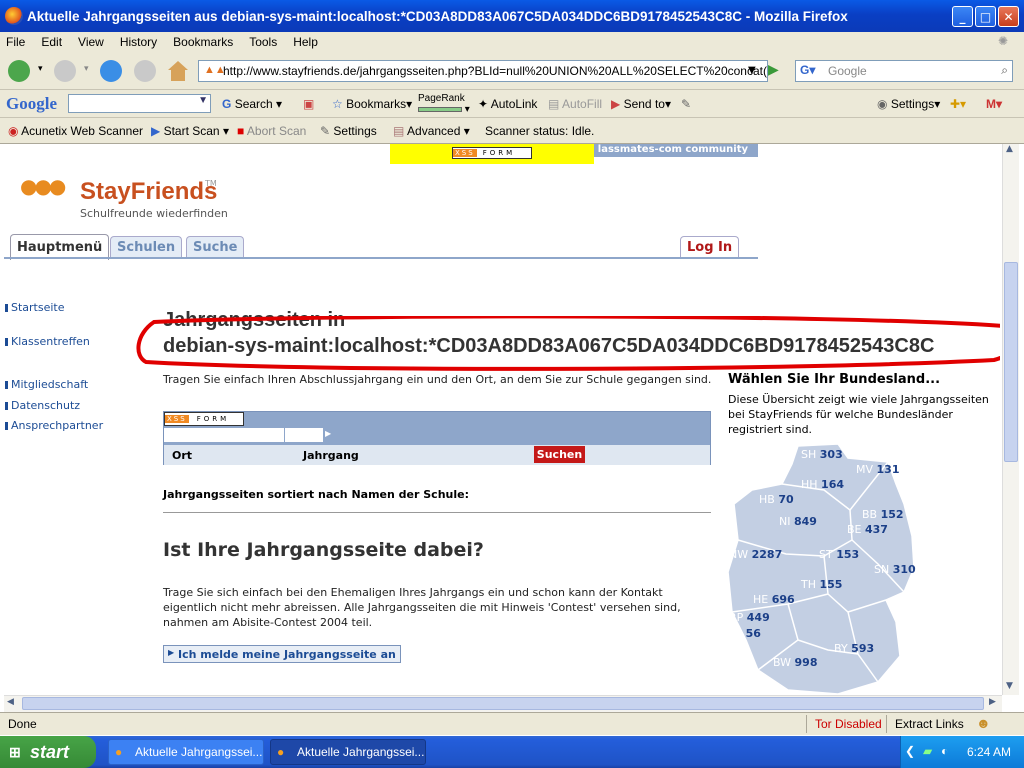  Describe the element at coordinates (138, 42) in the screenshot. I see `menu-history: History` at that location.